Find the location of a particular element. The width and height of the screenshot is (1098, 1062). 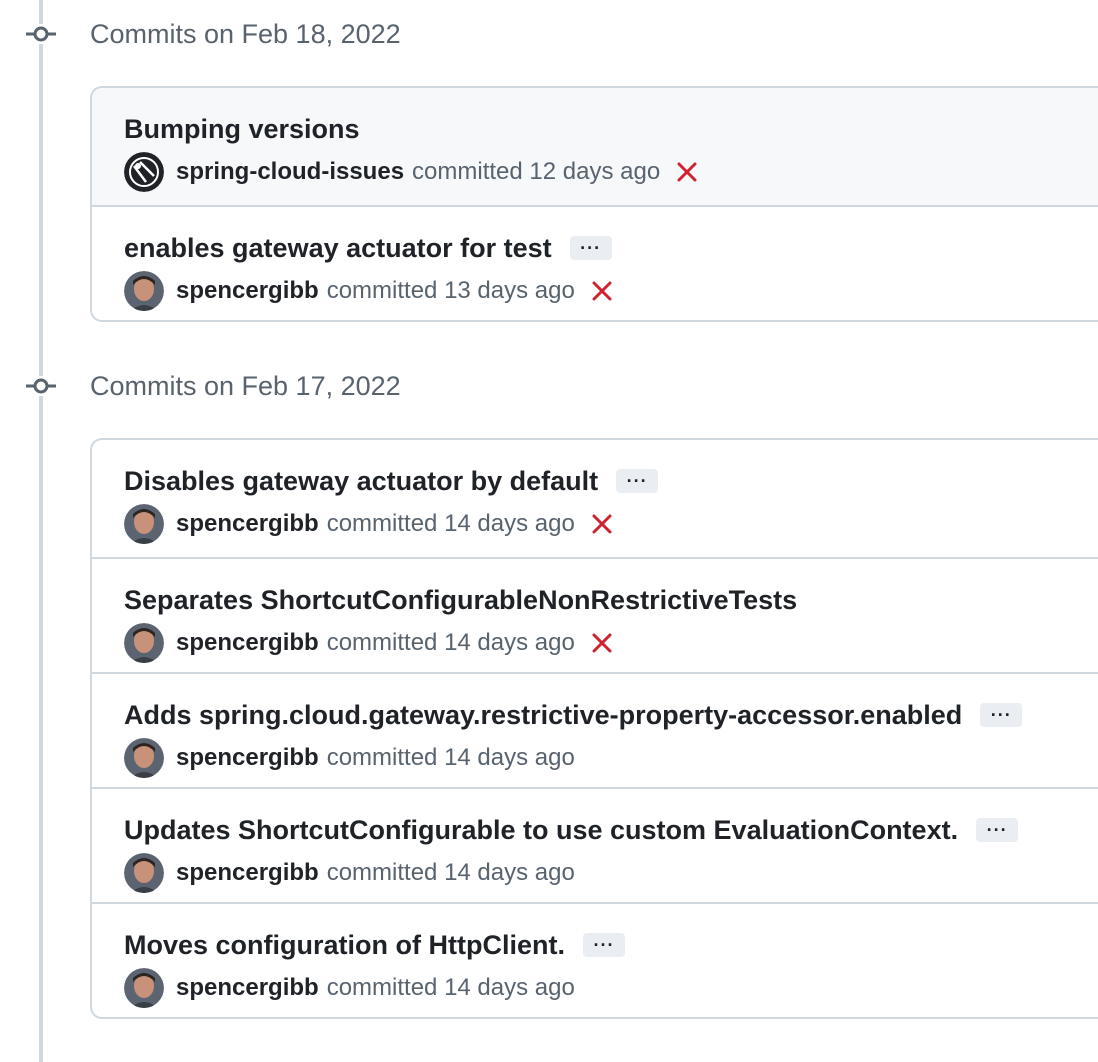

commit-group-header: Commits on Feb 17, 2022 is located at coordinates (549, 395).